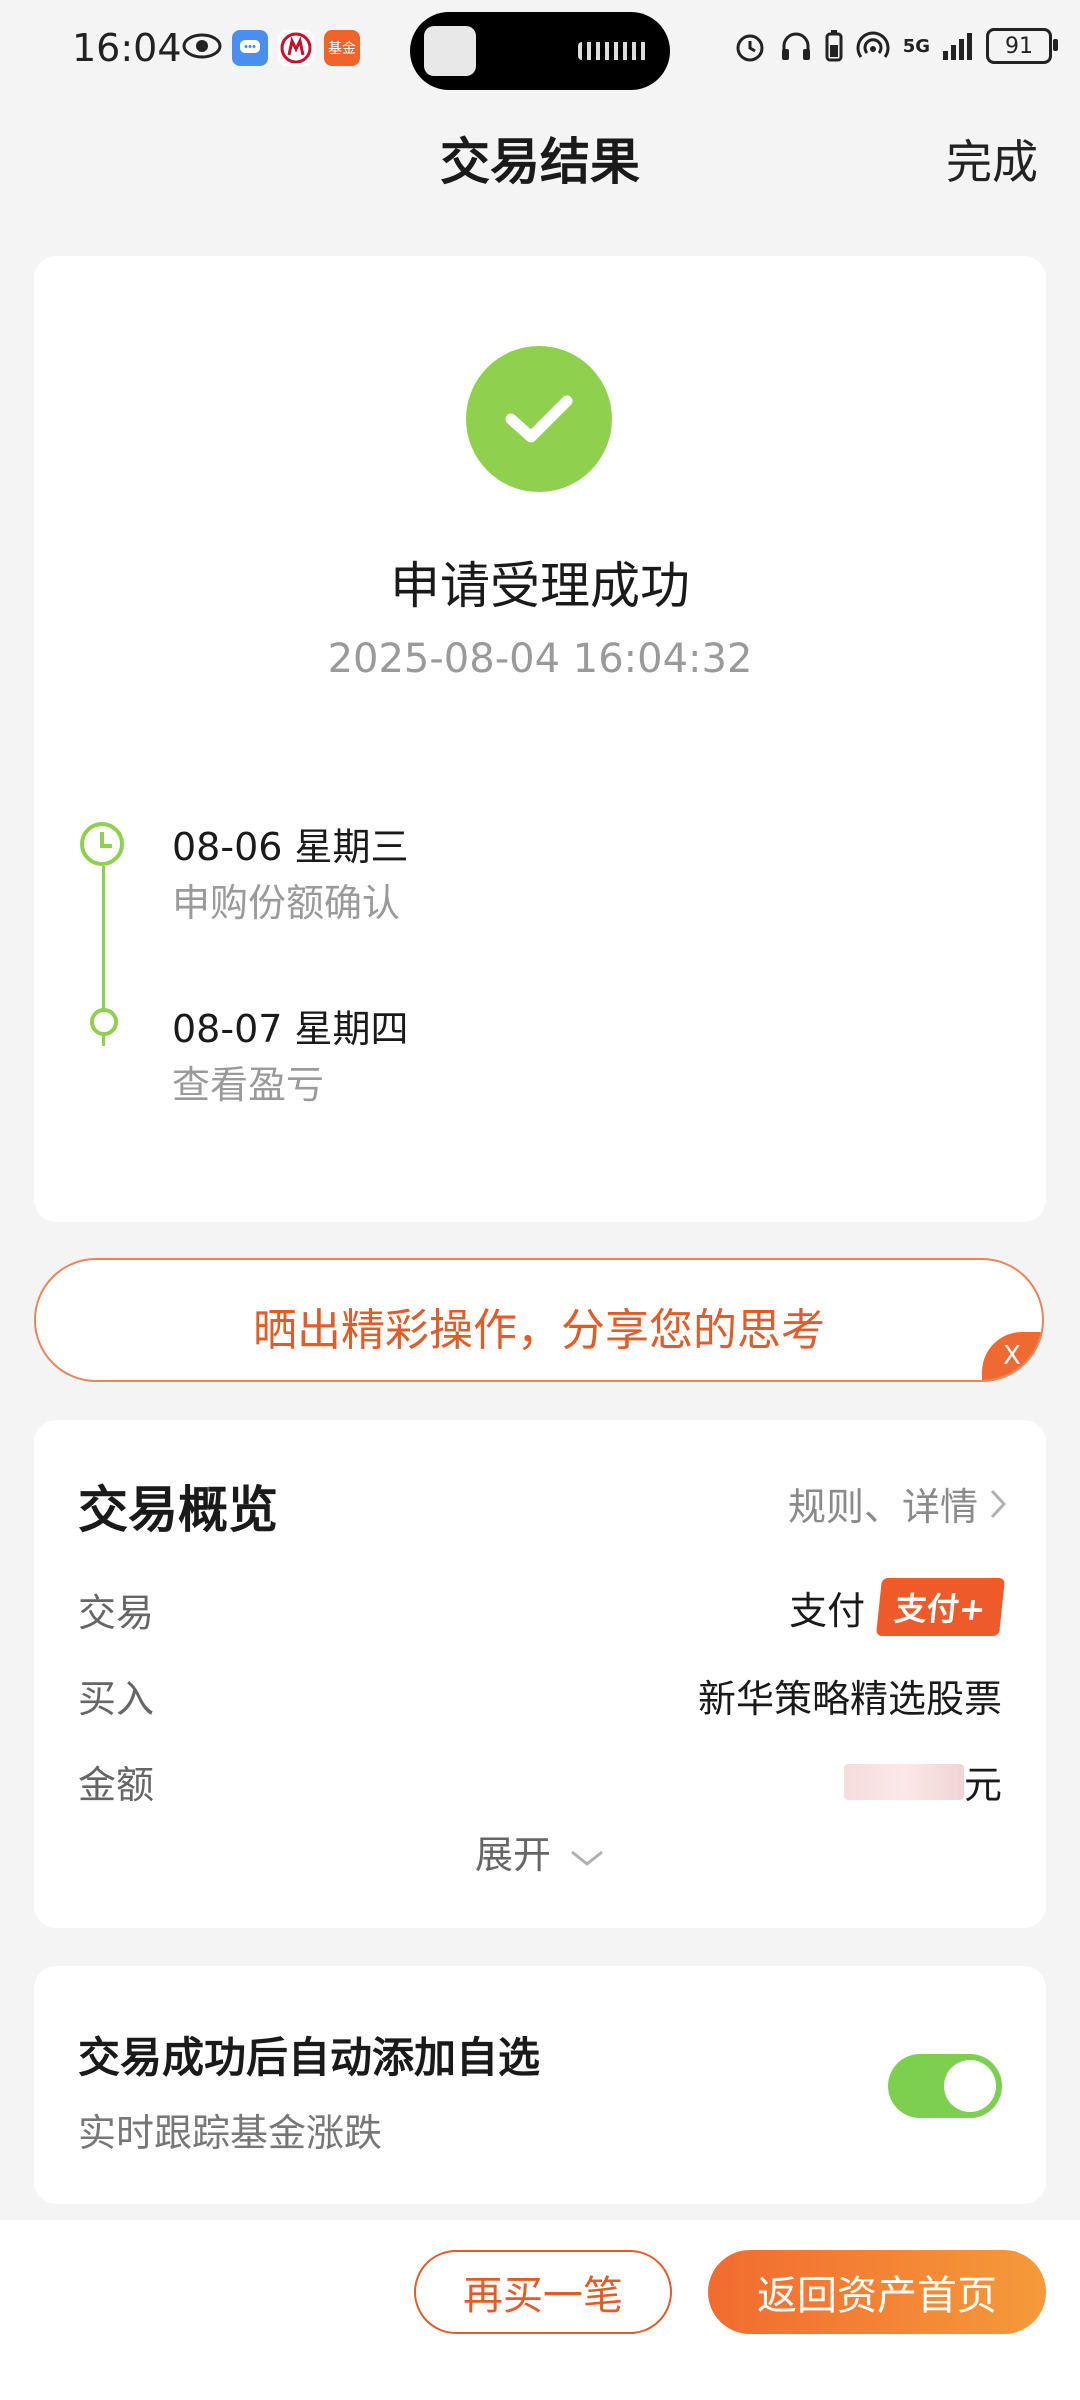  Describe the element at coordinates (116, 1785) in the screenshot. I see `overview-label: 金额` at that location.